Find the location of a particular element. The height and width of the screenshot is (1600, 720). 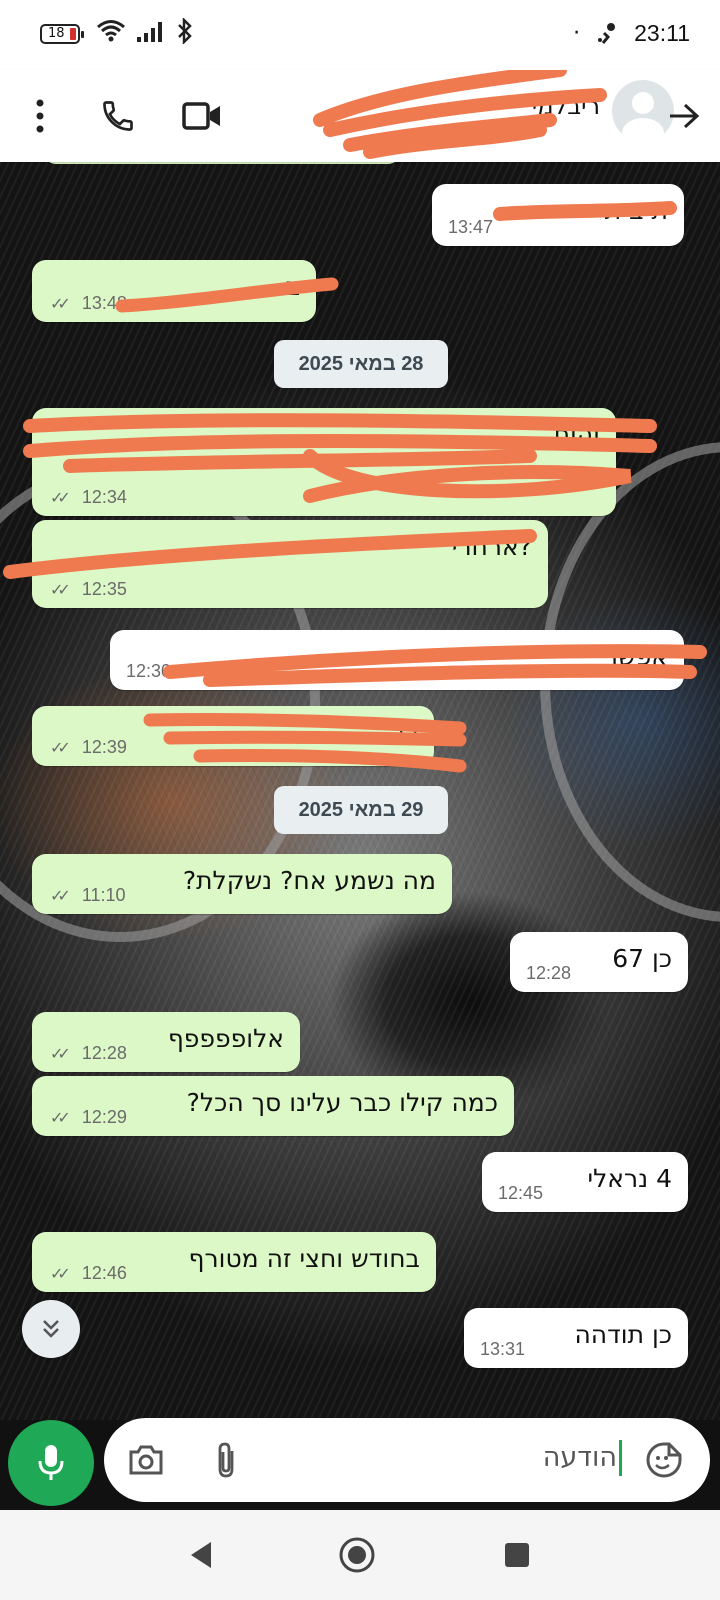

nav-home-button is located at coordinates (357, 1555).